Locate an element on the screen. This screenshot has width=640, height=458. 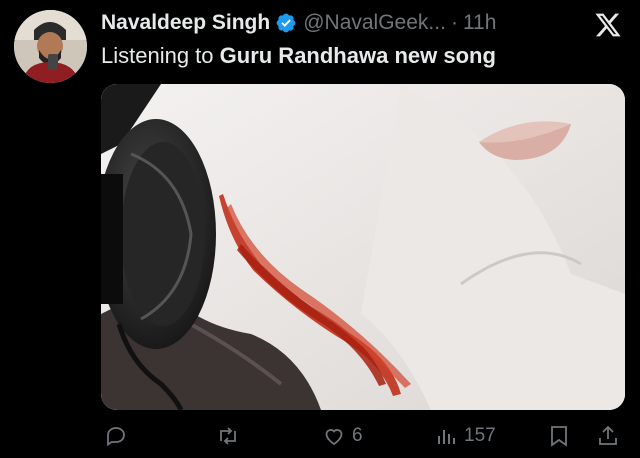
share-icon is located at coordinates (608, 435).